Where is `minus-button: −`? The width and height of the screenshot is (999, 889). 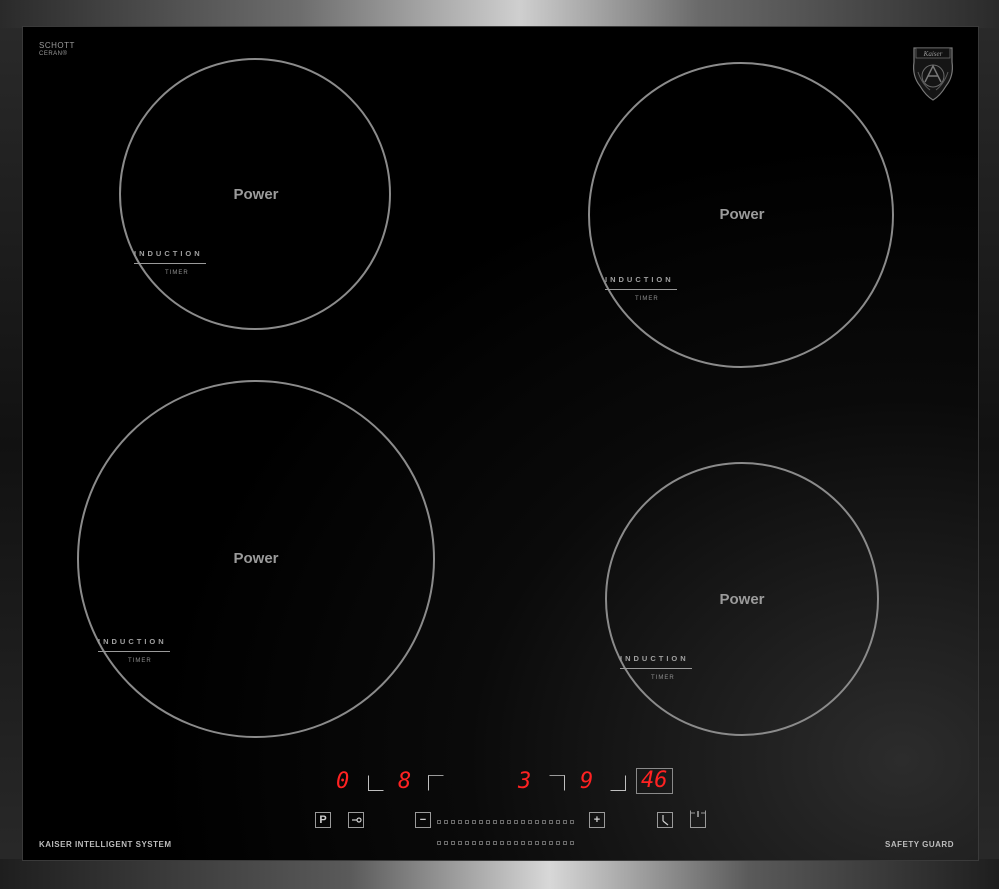 minus-button: − is located at coordinates (423, 820).